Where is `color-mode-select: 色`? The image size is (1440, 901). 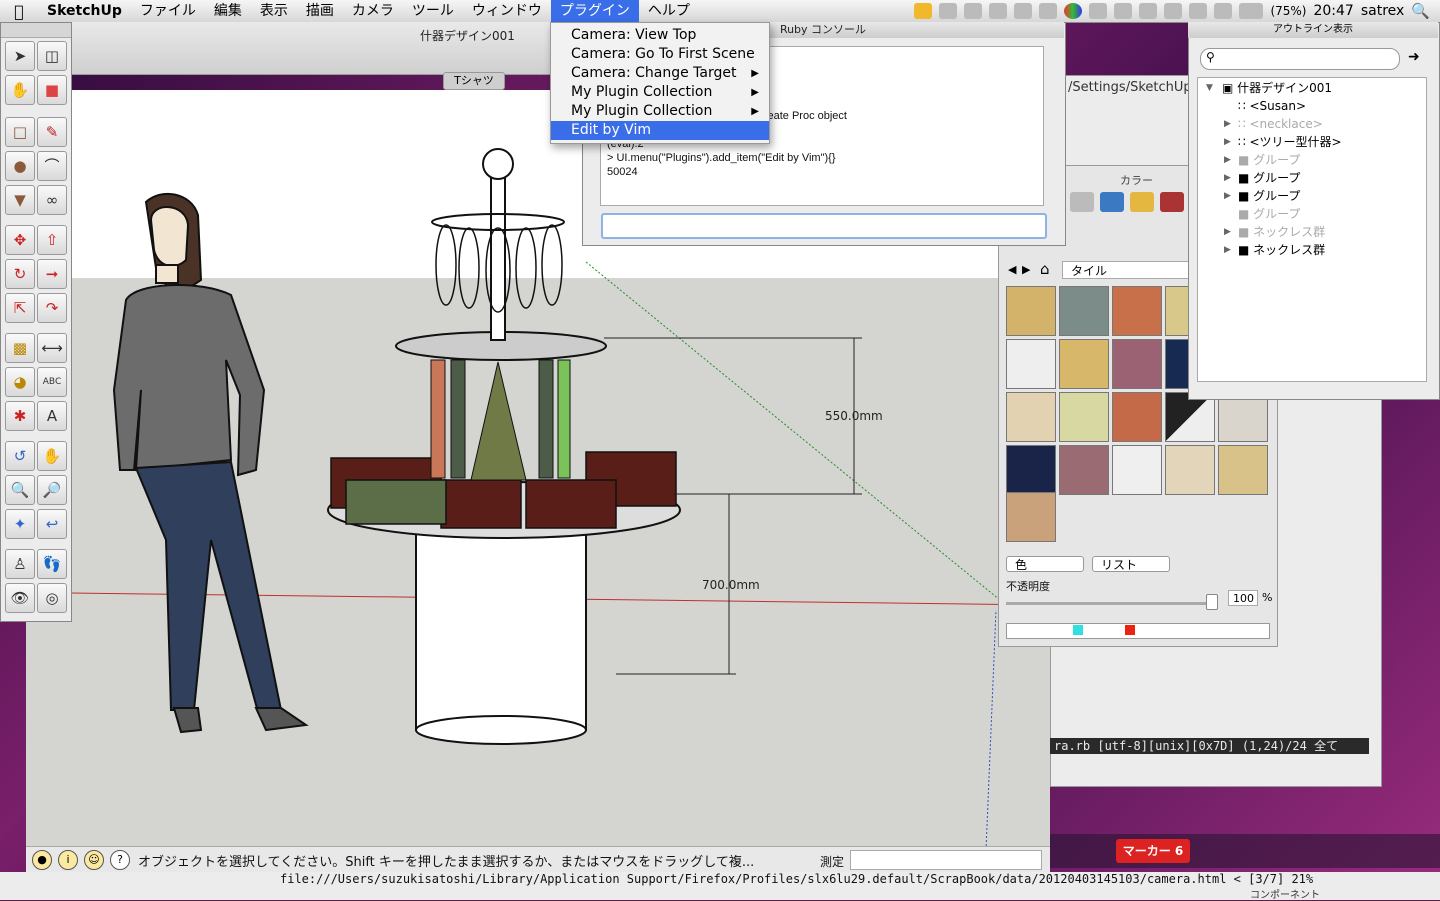
color-mode-select: 色 is located at coordinates (1045, 564).